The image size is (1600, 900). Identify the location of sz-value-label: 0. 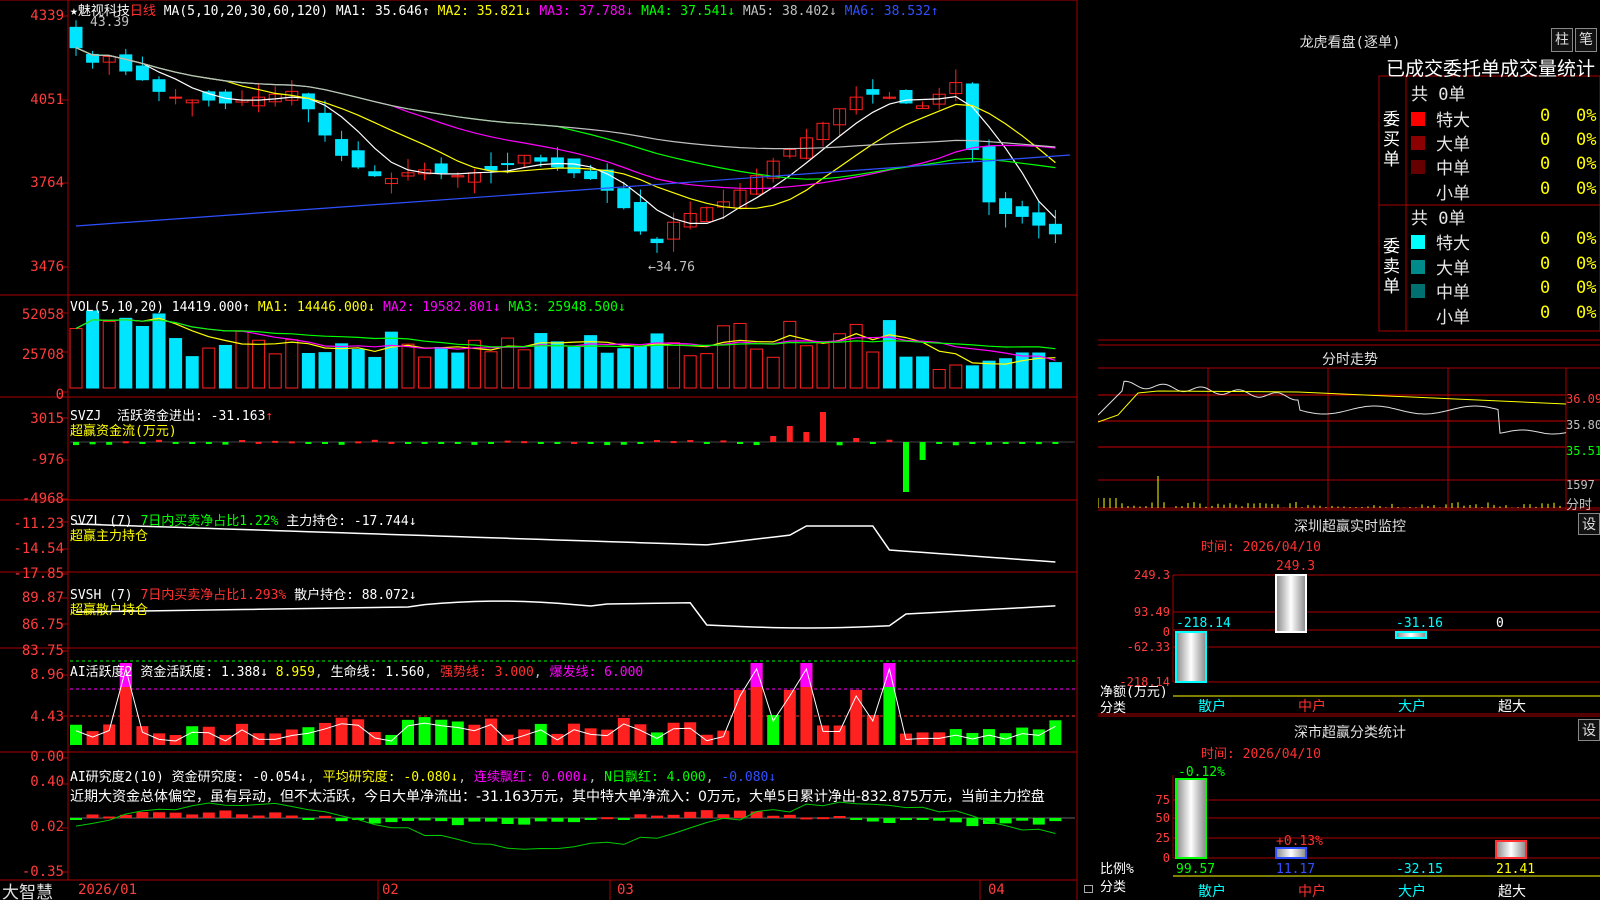
(1500, 623).